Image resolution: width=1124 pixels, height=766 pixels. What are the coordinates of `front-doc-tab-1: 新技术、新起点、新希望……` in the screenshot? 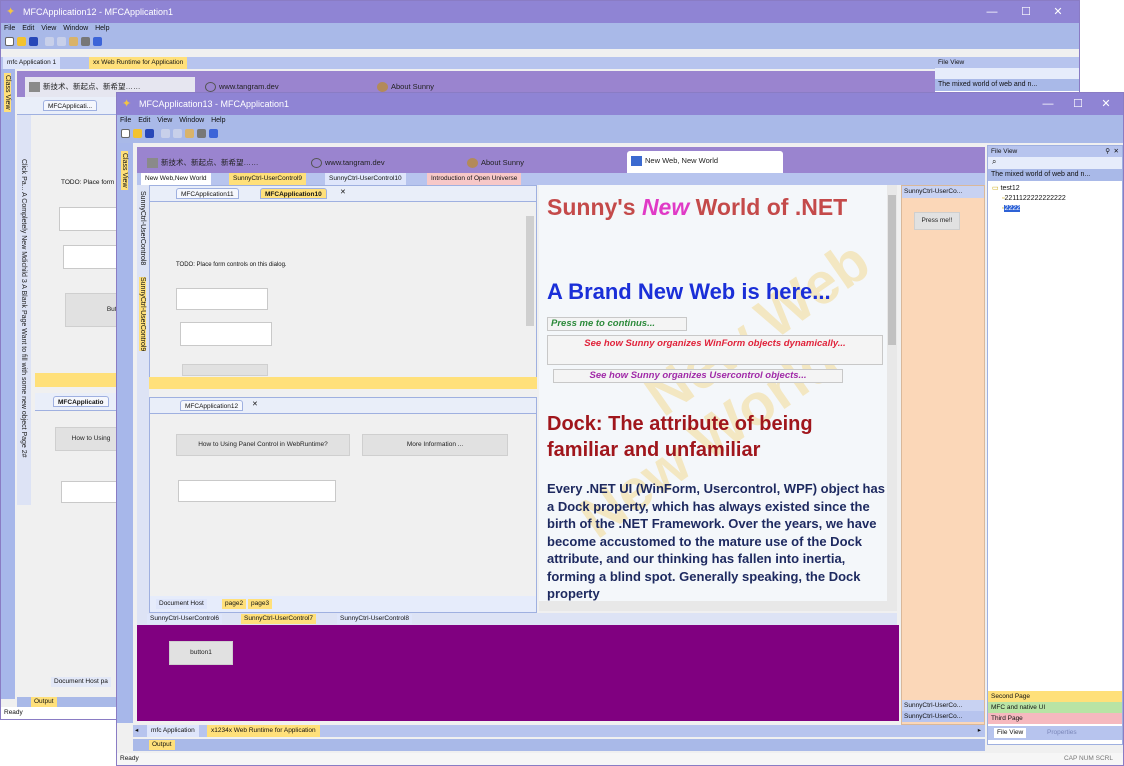 It's located at (218, 163).